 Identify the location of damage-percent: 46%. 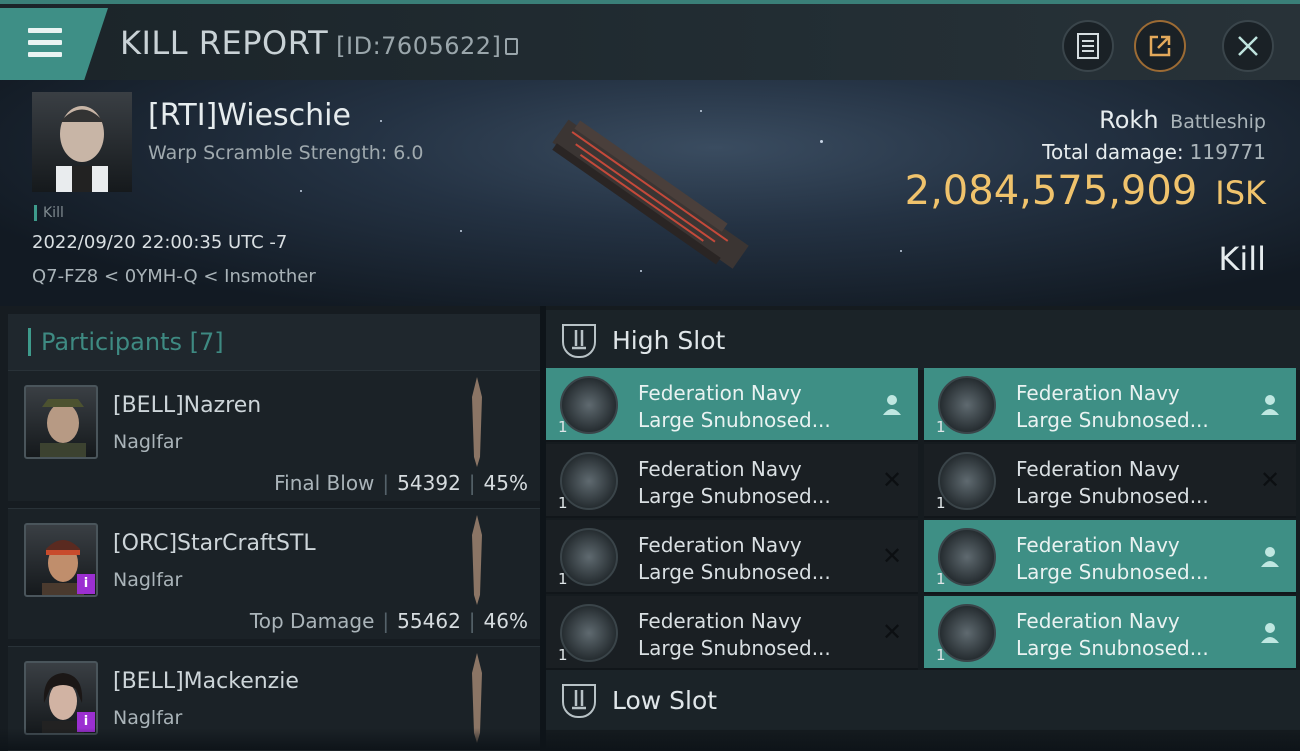
(505, 621).